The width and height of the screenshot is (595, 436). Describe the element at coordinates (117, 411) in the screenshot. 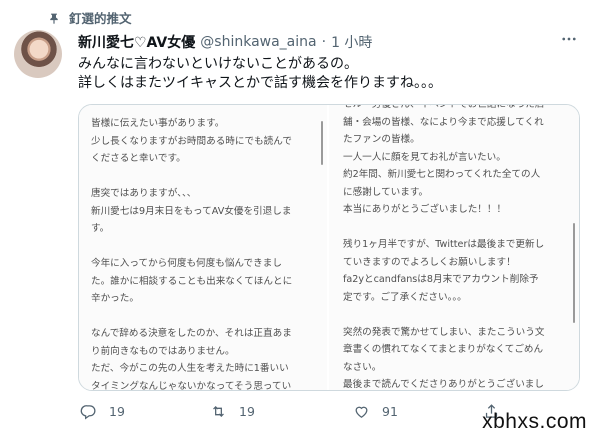

I see `reply-count: 19` at that location.